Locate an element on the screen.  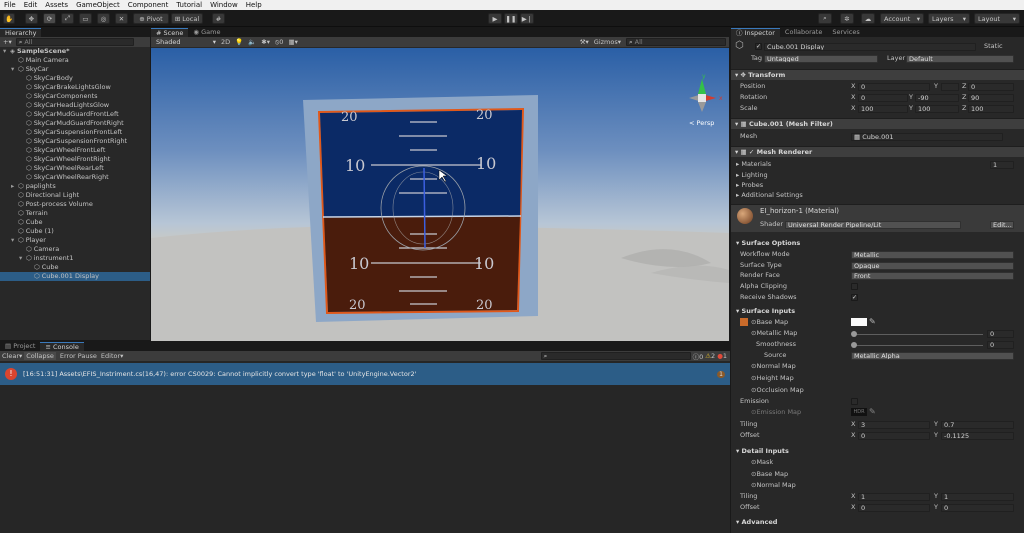
gizmo-axis-y: y is located at coordinates (704, 76).